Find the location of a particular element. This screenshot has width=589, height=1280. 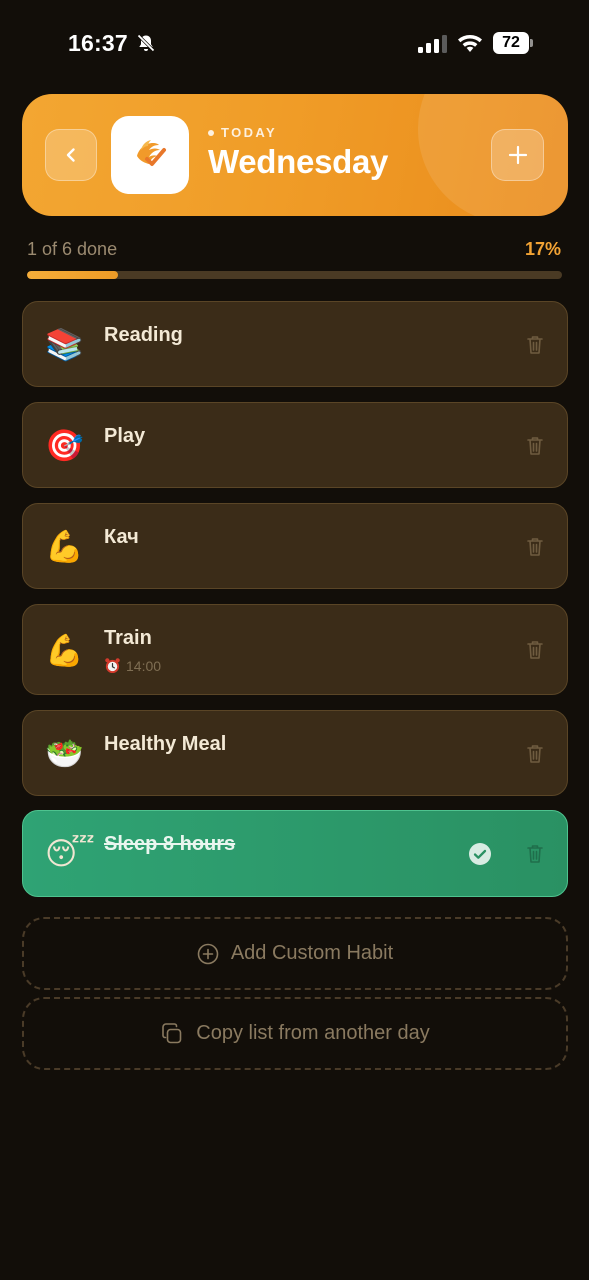

habit-card: 🥗 Healthy Meal is located at coordinates (295, 753).